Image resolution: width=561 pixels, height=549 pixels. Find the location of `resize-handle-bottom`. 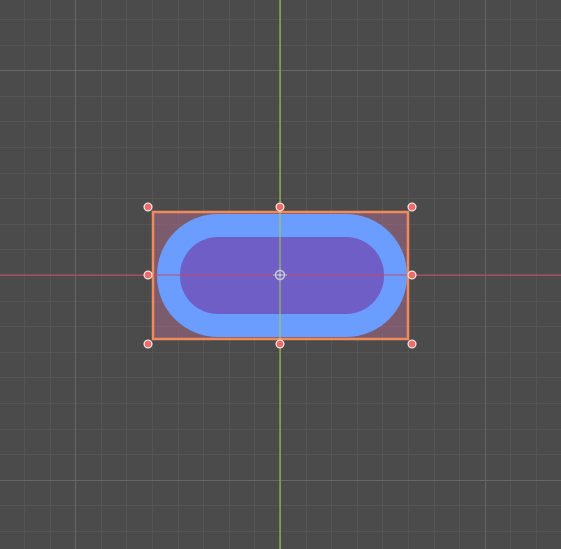

resize-handle-bottom is located at coordinates (280, 344).